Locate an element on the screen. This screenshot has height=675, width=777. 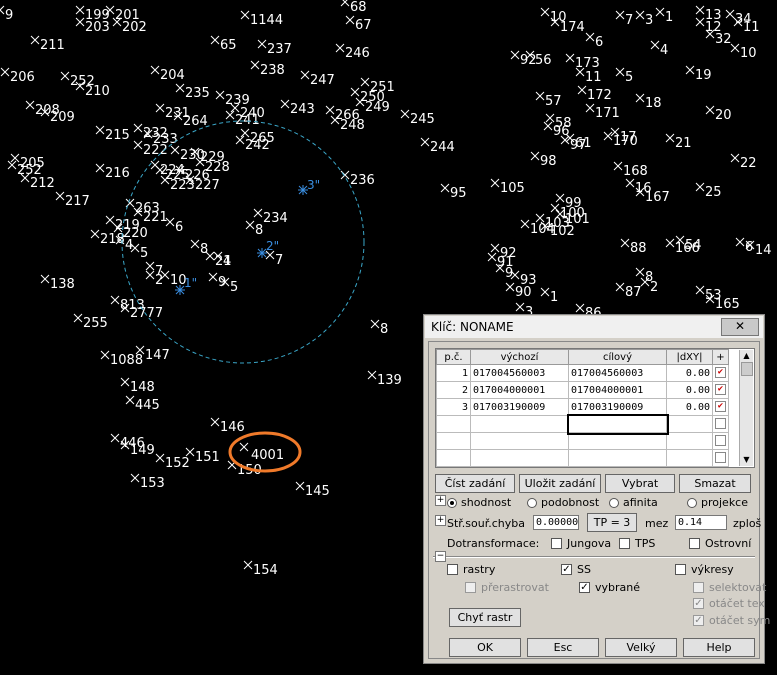
table-scrollbar: ▲ ▼ is located at coordinates (746, 408).